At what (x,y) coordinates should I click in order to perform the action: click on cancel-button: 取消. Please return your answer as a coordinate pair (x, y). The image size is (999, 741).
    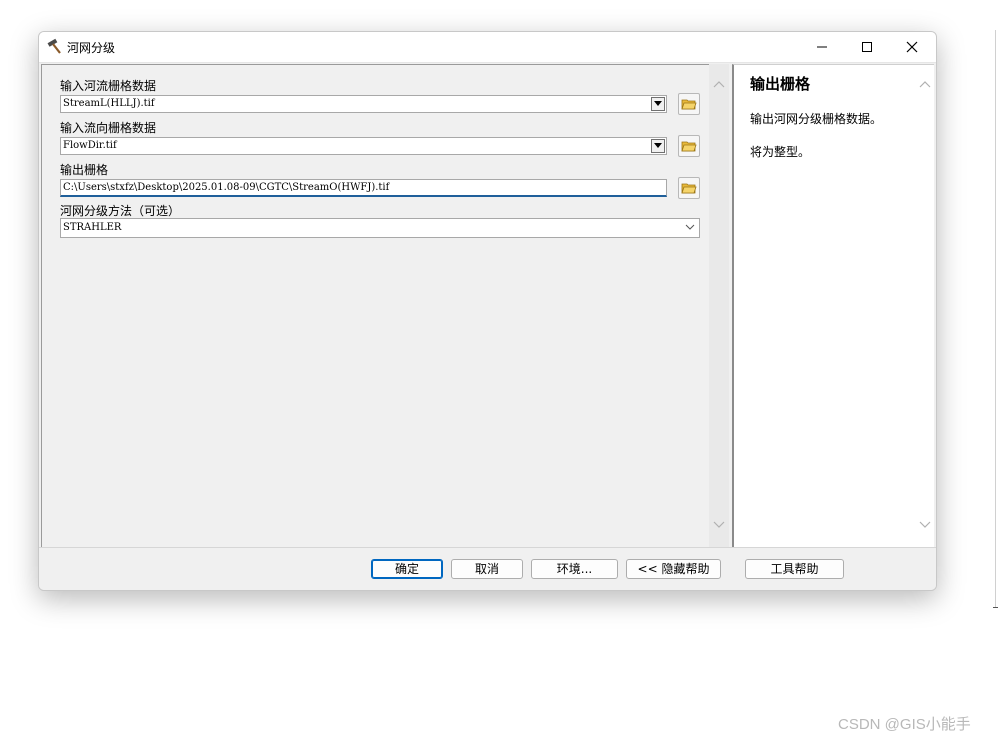
    Looking at the image, I should click on (487, 569).